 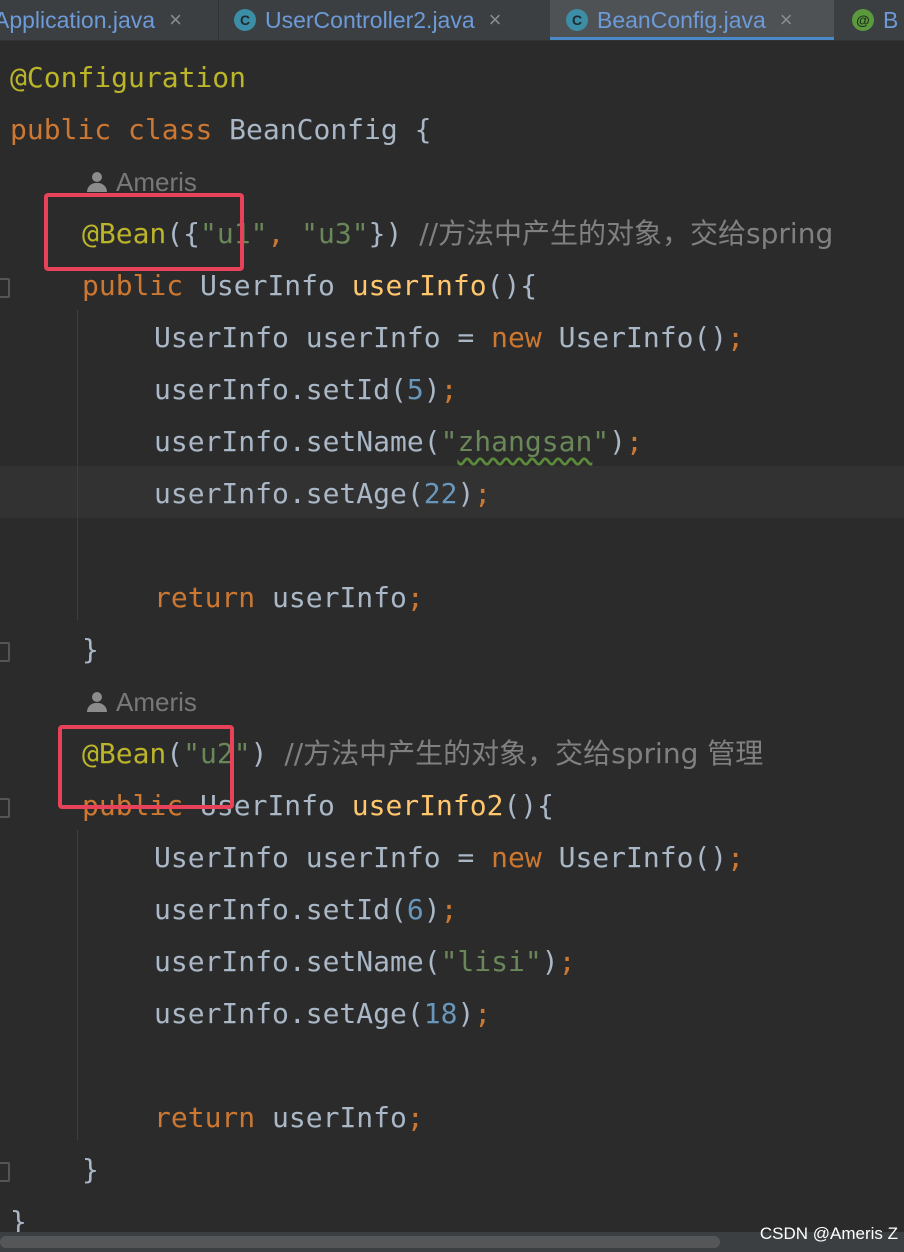 What do you see at coordinates (524, 753) in the screenshot?
I see `comment-token: //方法中产生的对象，交给spring 管理` at bounding box center [524, 753].